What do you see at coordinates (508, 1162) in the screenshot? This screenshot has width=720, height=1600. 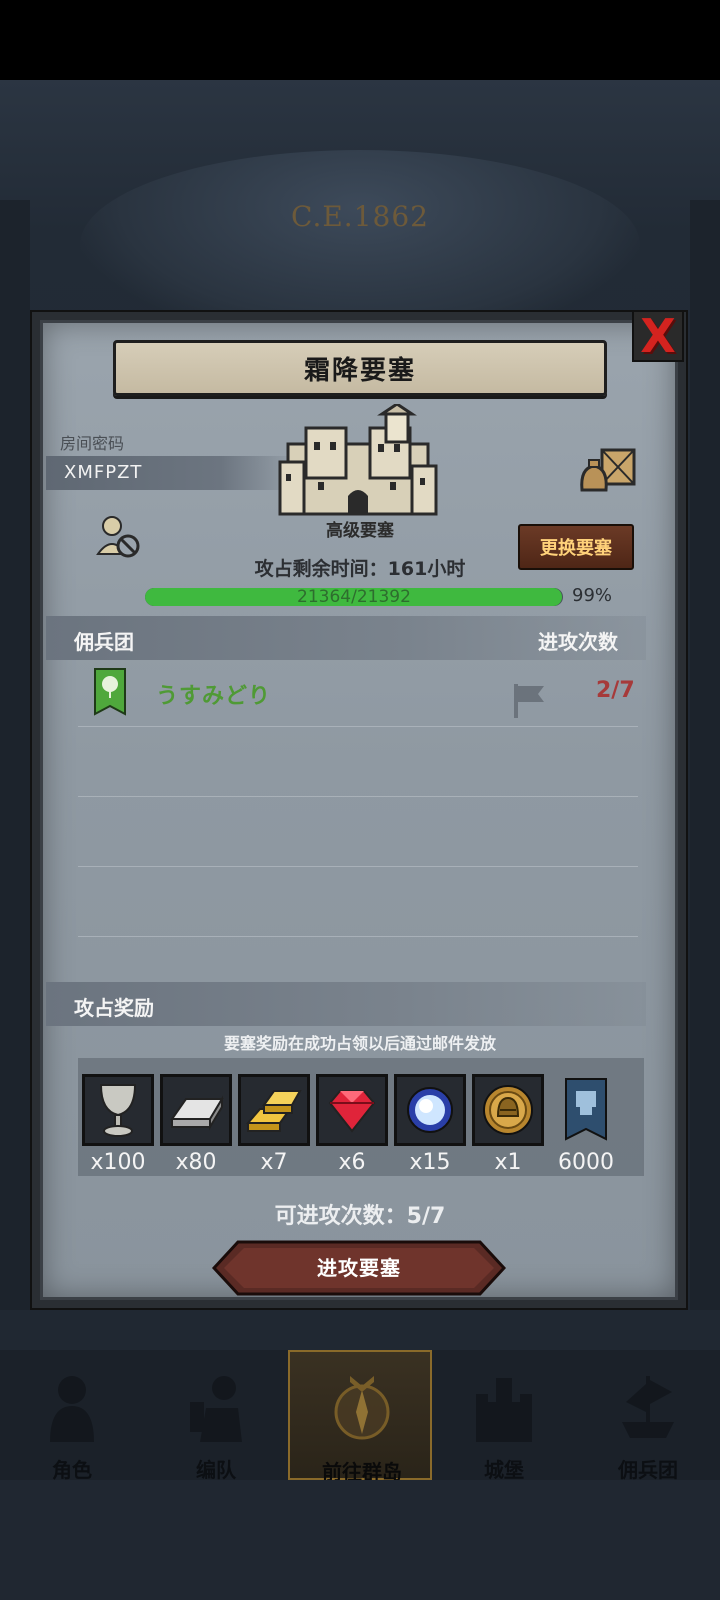 I see `reward-count: x1` at bounding box center [508, 1162].